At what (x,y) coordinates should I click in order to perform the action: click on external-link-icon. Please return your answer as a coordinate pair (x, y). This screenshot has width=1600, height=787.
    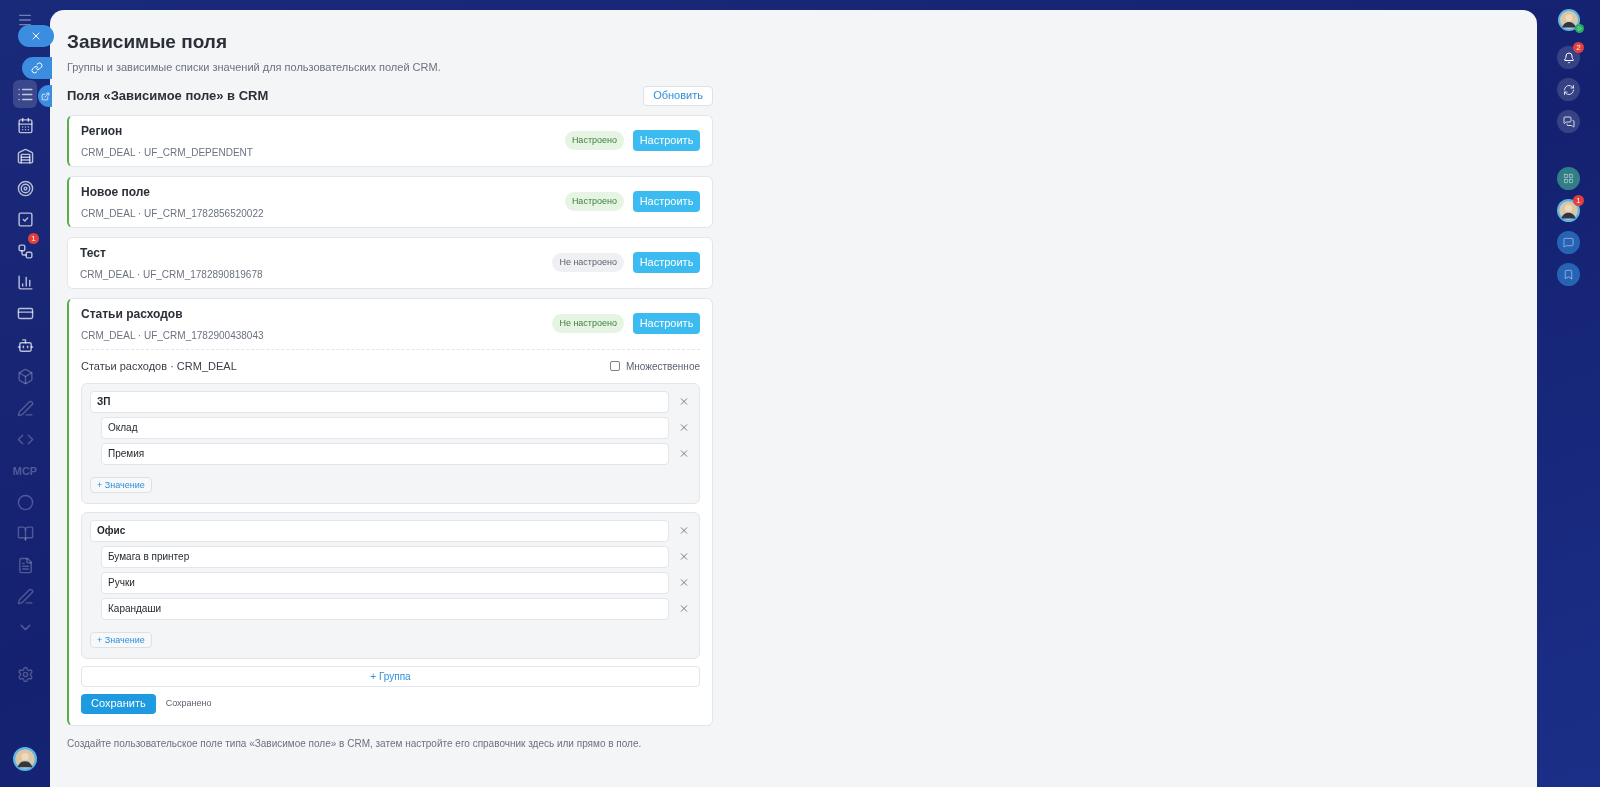
    Looking at the image, I should click on (45, 96).